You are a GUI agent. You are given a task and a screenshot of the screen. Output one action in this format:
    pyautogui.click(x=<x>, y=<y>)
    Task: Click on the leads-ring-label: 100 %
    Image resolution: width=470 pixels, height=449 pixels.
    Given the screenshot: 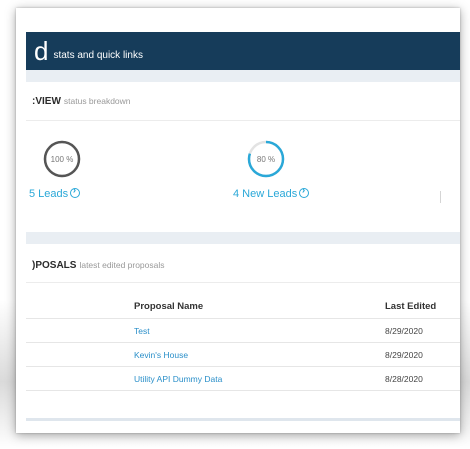 What is the action you would take?
    pyautogui.click(x=62, y=159)
    